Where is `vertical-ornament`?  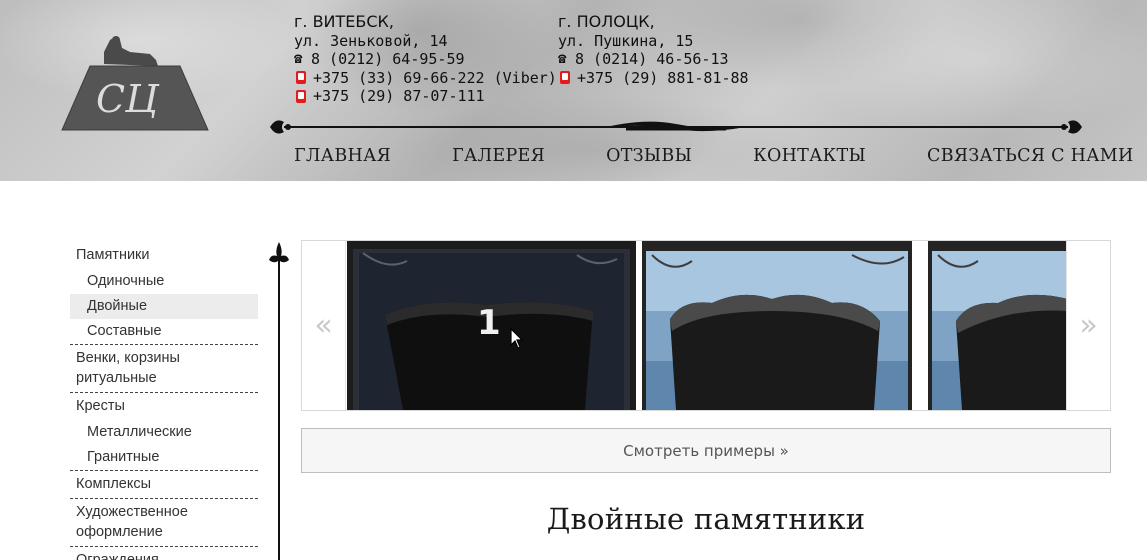 vertical-ornament is located at coordinates (279, 401).